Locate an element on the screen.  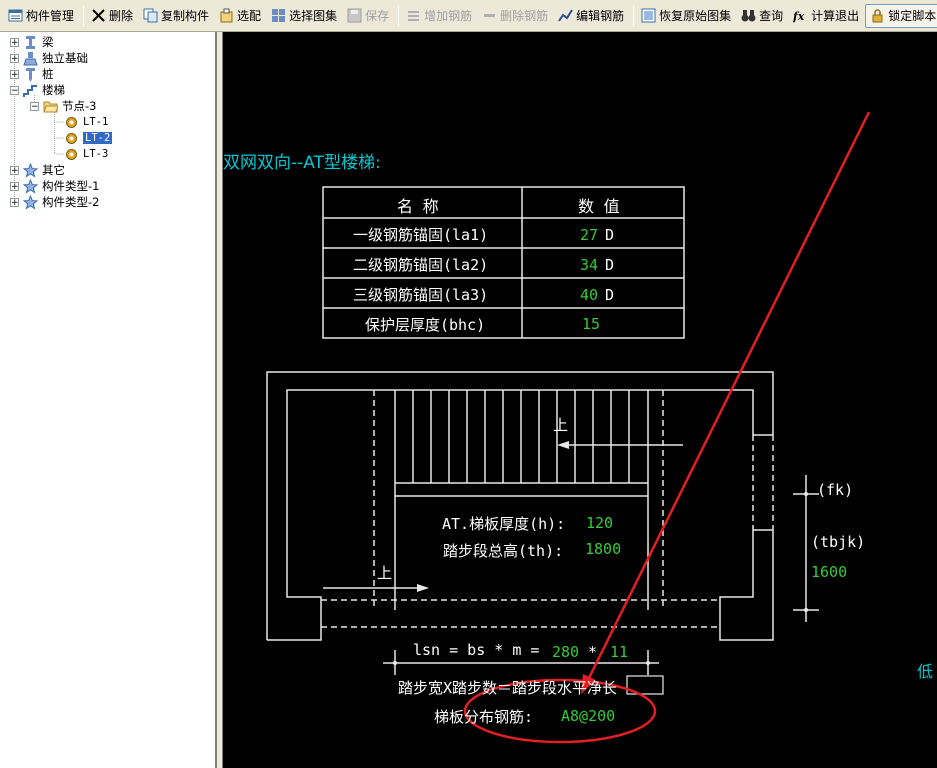
tree-item-pile: + 桩 is located at coordinates (32, 74).